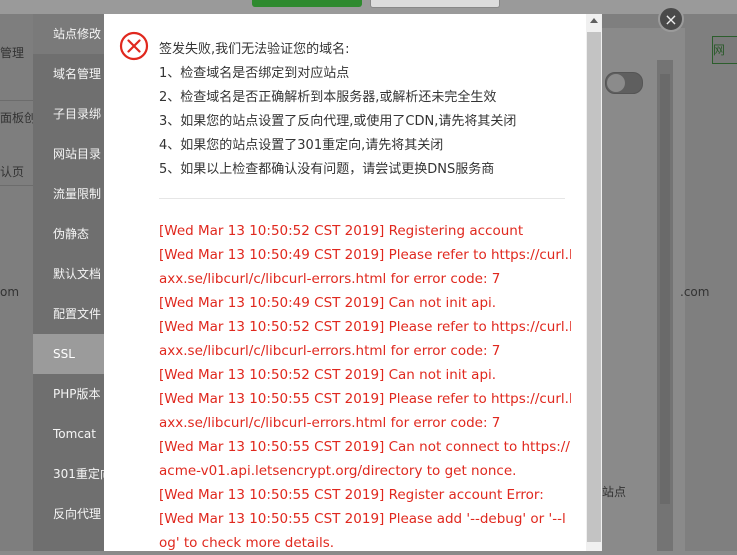 This screenshot has width=737, height=555. What do you see at coordinates (327, 169) in the screenshot?
I see `reason-item: 5、如果以上检查都确认没有问题，请尝试更换DNS服务商` at bounding box center [327, 169].